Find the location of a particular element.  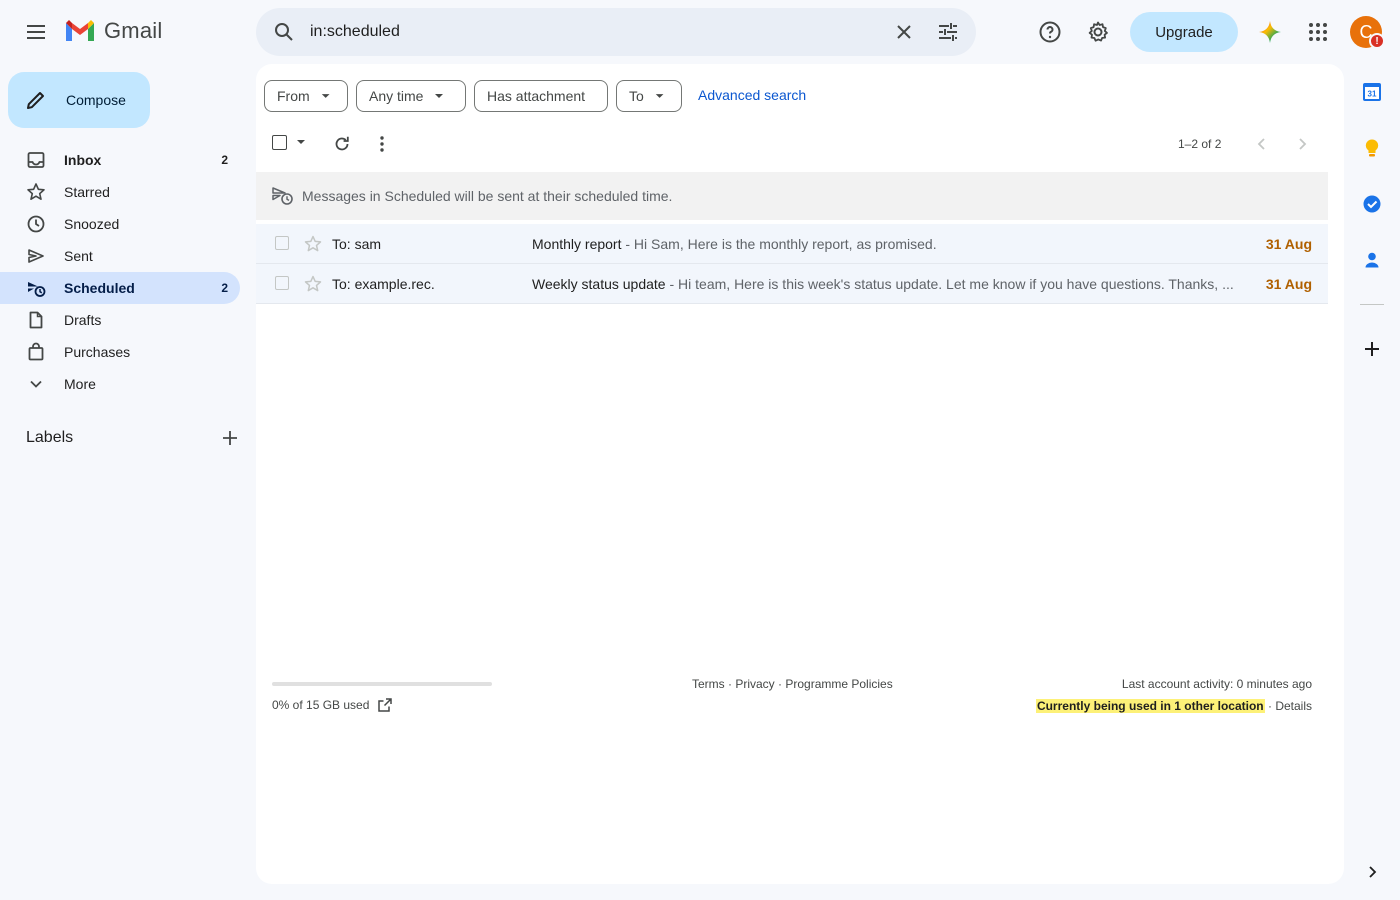

sidebar-item-label: Scheduled is located at coordinates (99, 288).